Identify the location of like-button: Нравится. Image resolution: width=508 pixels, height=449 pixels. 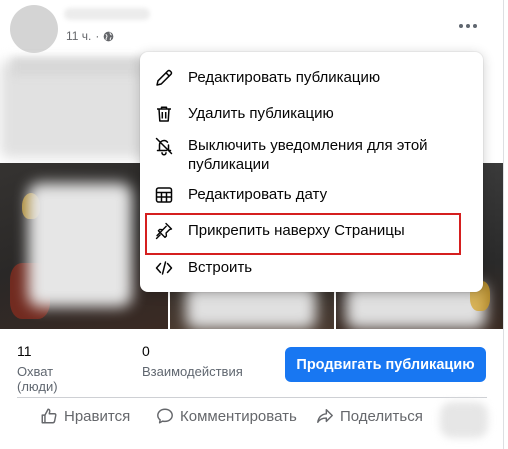
(85, 416).